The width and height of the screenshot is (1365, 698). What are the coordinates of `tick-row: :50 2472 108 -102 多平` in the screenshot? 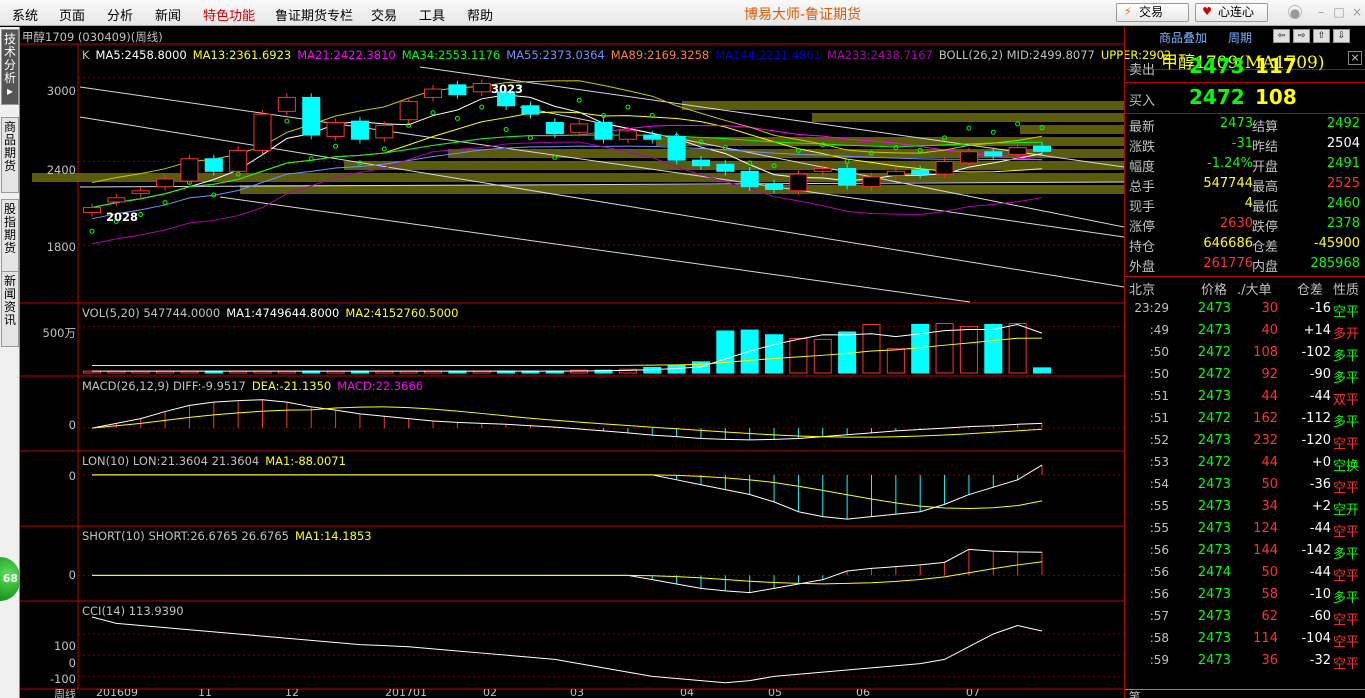 It's located at (1245, 353).